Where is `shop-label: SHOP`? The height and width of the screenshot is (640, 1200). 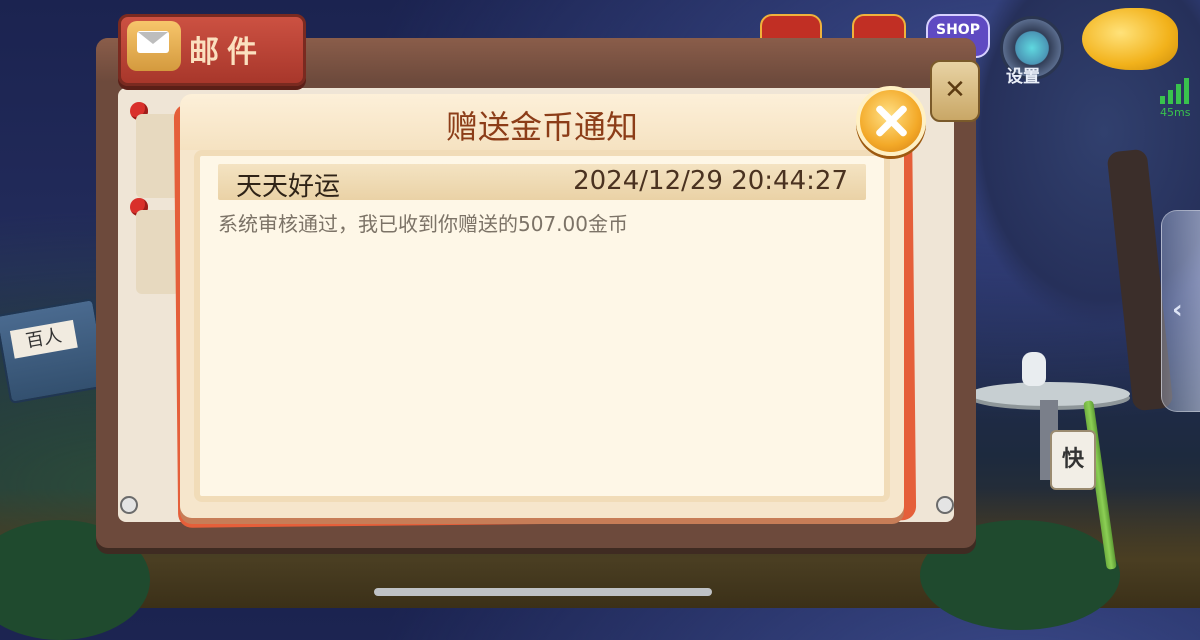 shop-label: SHOP is located at coordinates (958, 30).